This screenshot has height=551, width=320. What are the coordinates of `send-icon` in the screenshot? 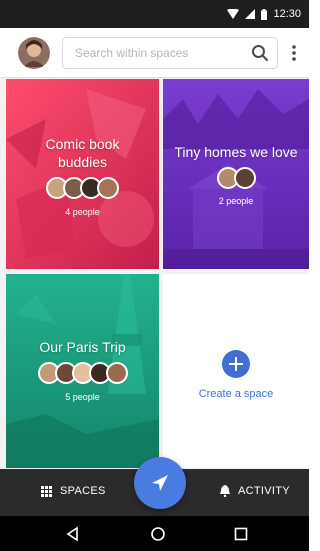 It's located at (160, 483).